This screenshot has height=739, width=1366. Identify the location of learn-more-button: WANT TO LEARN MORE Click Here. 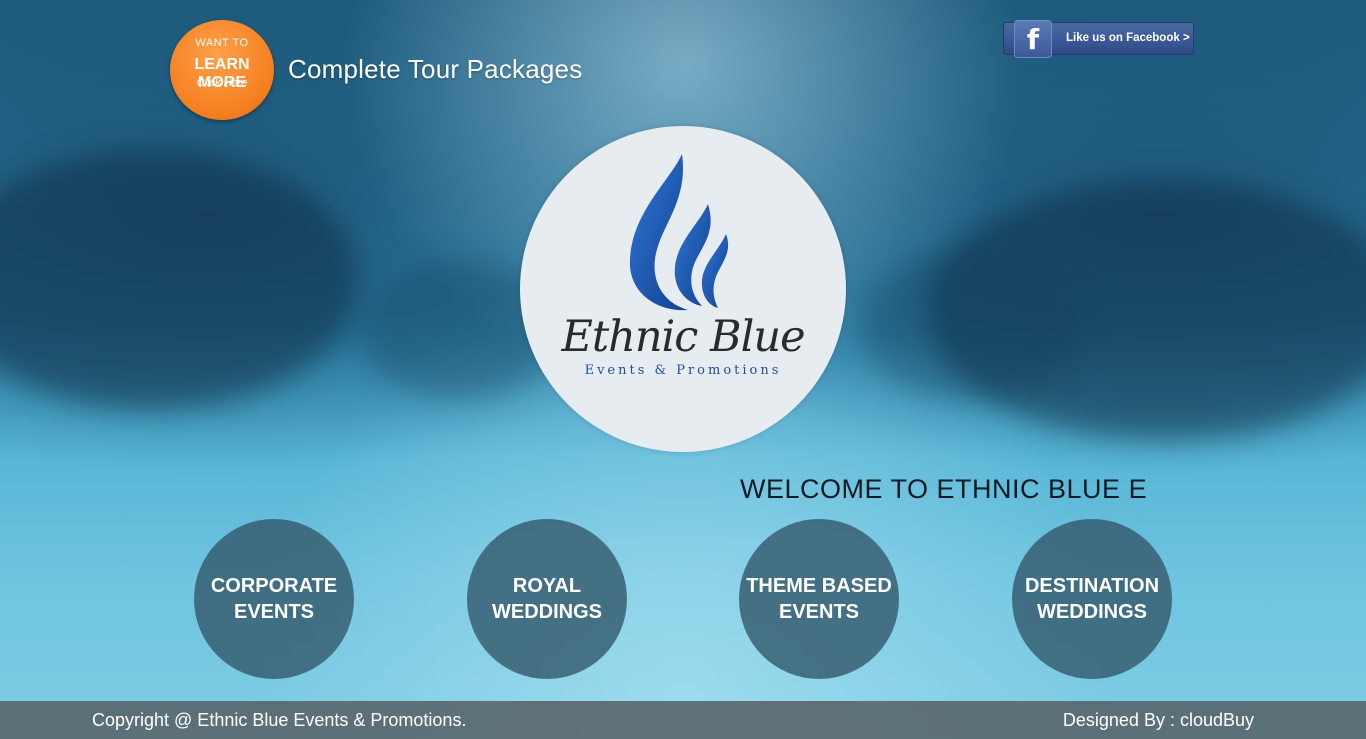
(222, 70).